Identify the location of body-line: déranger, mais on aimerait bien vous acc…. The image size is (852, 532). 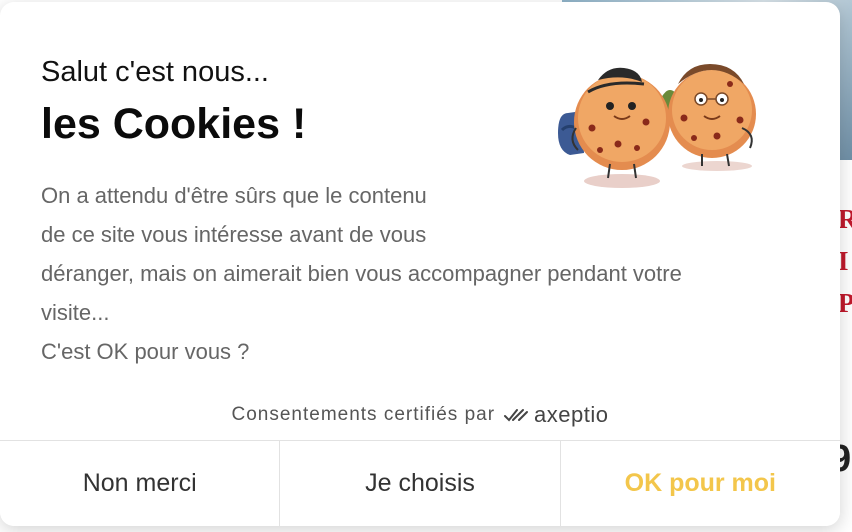
(361, 273).